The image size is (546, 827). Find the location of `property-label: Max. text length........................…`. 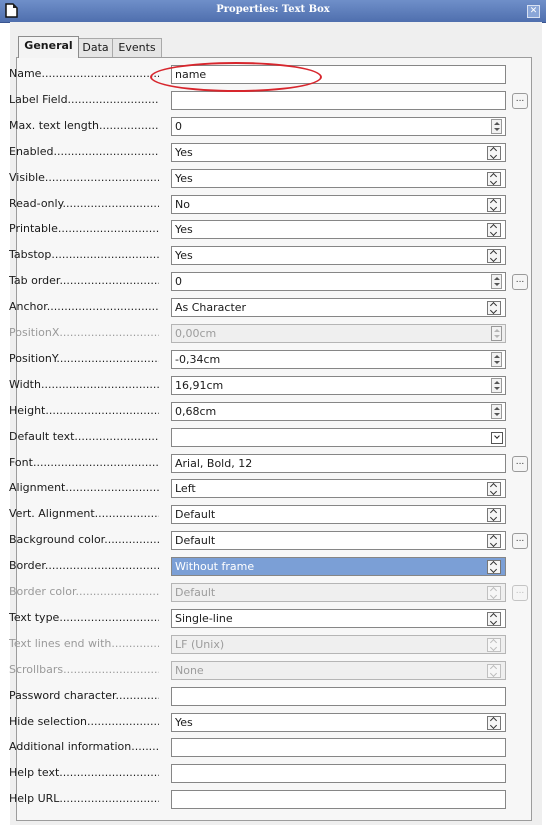

property-label: Max. text length........................… is located at coordinates (84, 125).